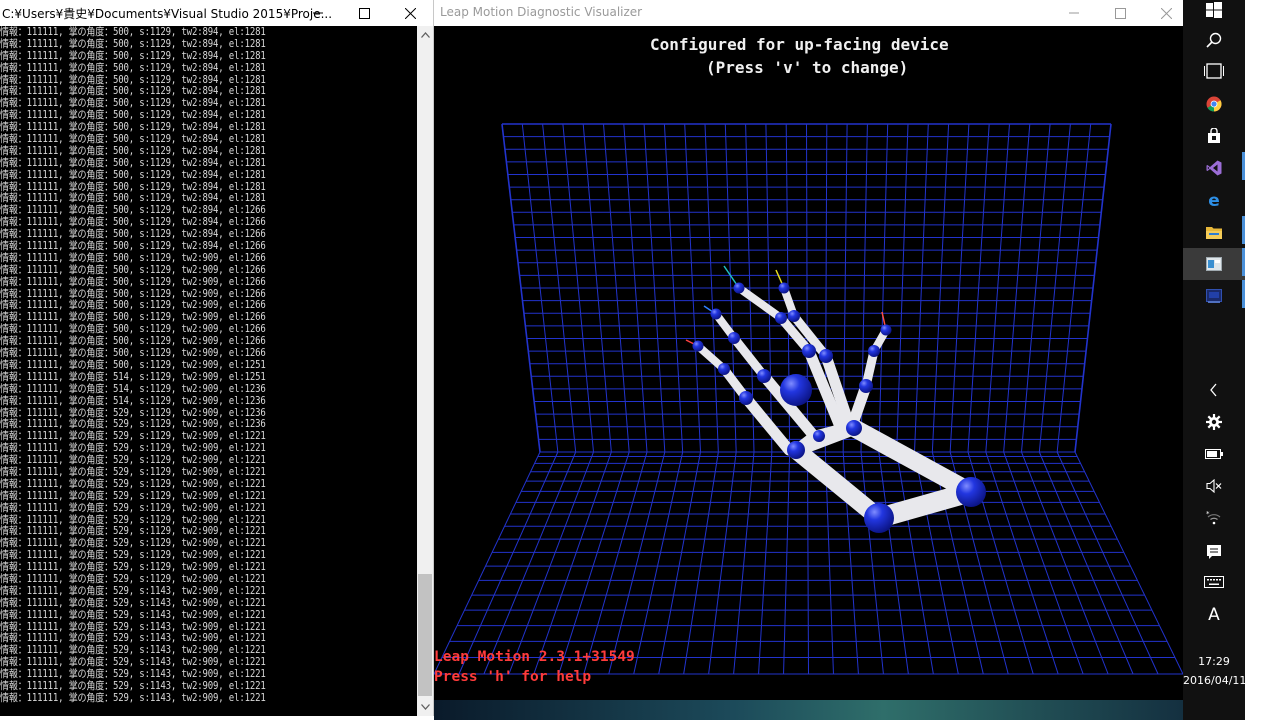 The image size is (1280, 720). I want to click on taskbar: e * A 17:29 2016/04/11, so click(1214, 360).